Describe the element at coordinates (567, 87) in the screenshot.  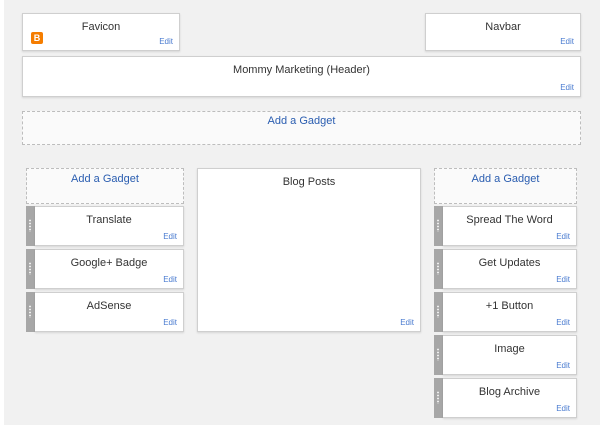
I see `header-edit-link: Edit` at that location.